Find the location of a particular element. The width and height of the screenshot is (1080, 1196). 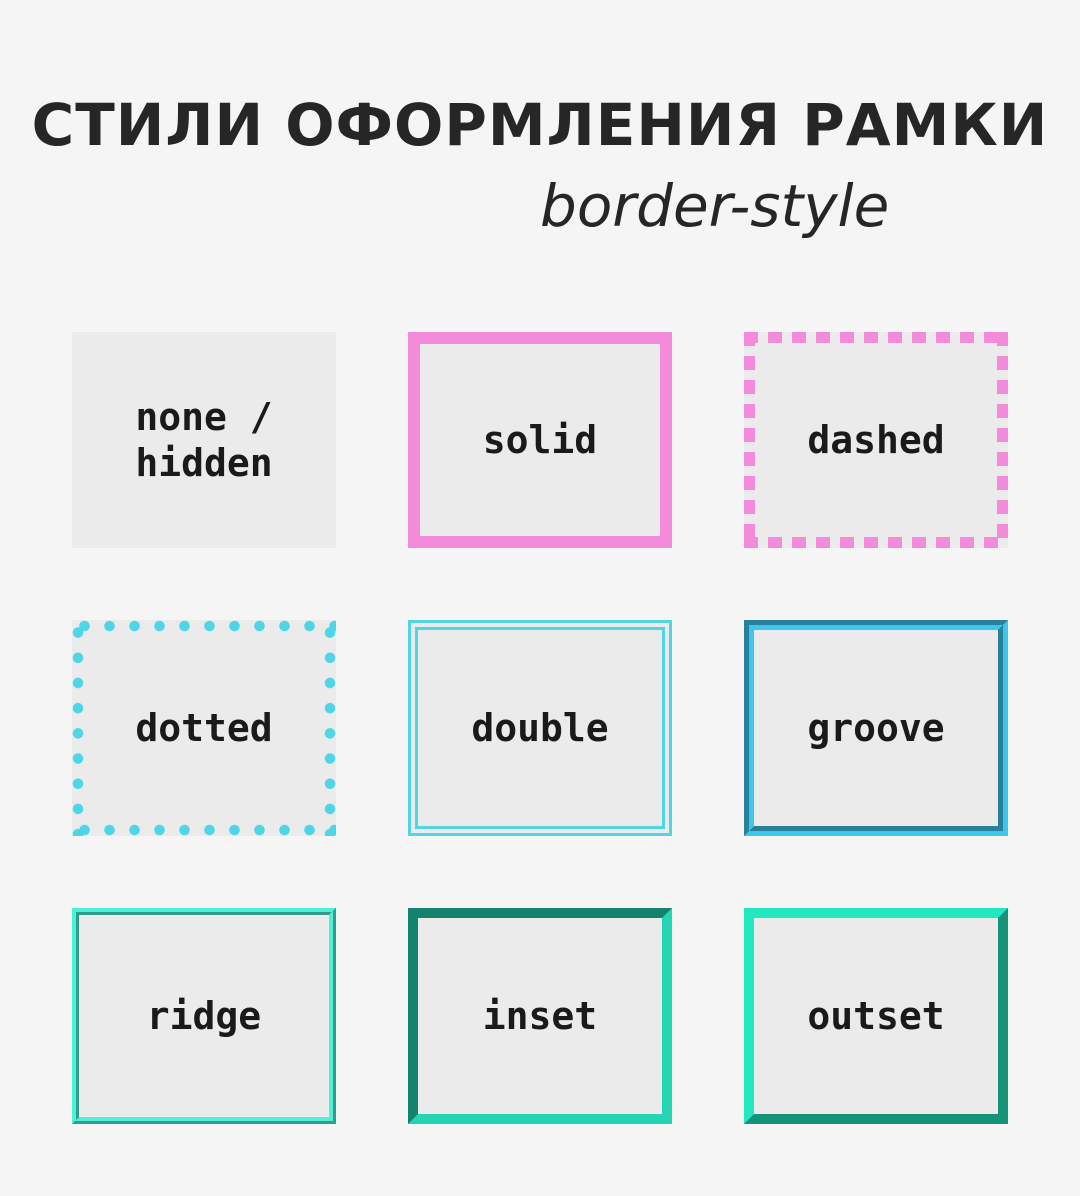

card-dashed: dashed is located at coordinates (876, 440).